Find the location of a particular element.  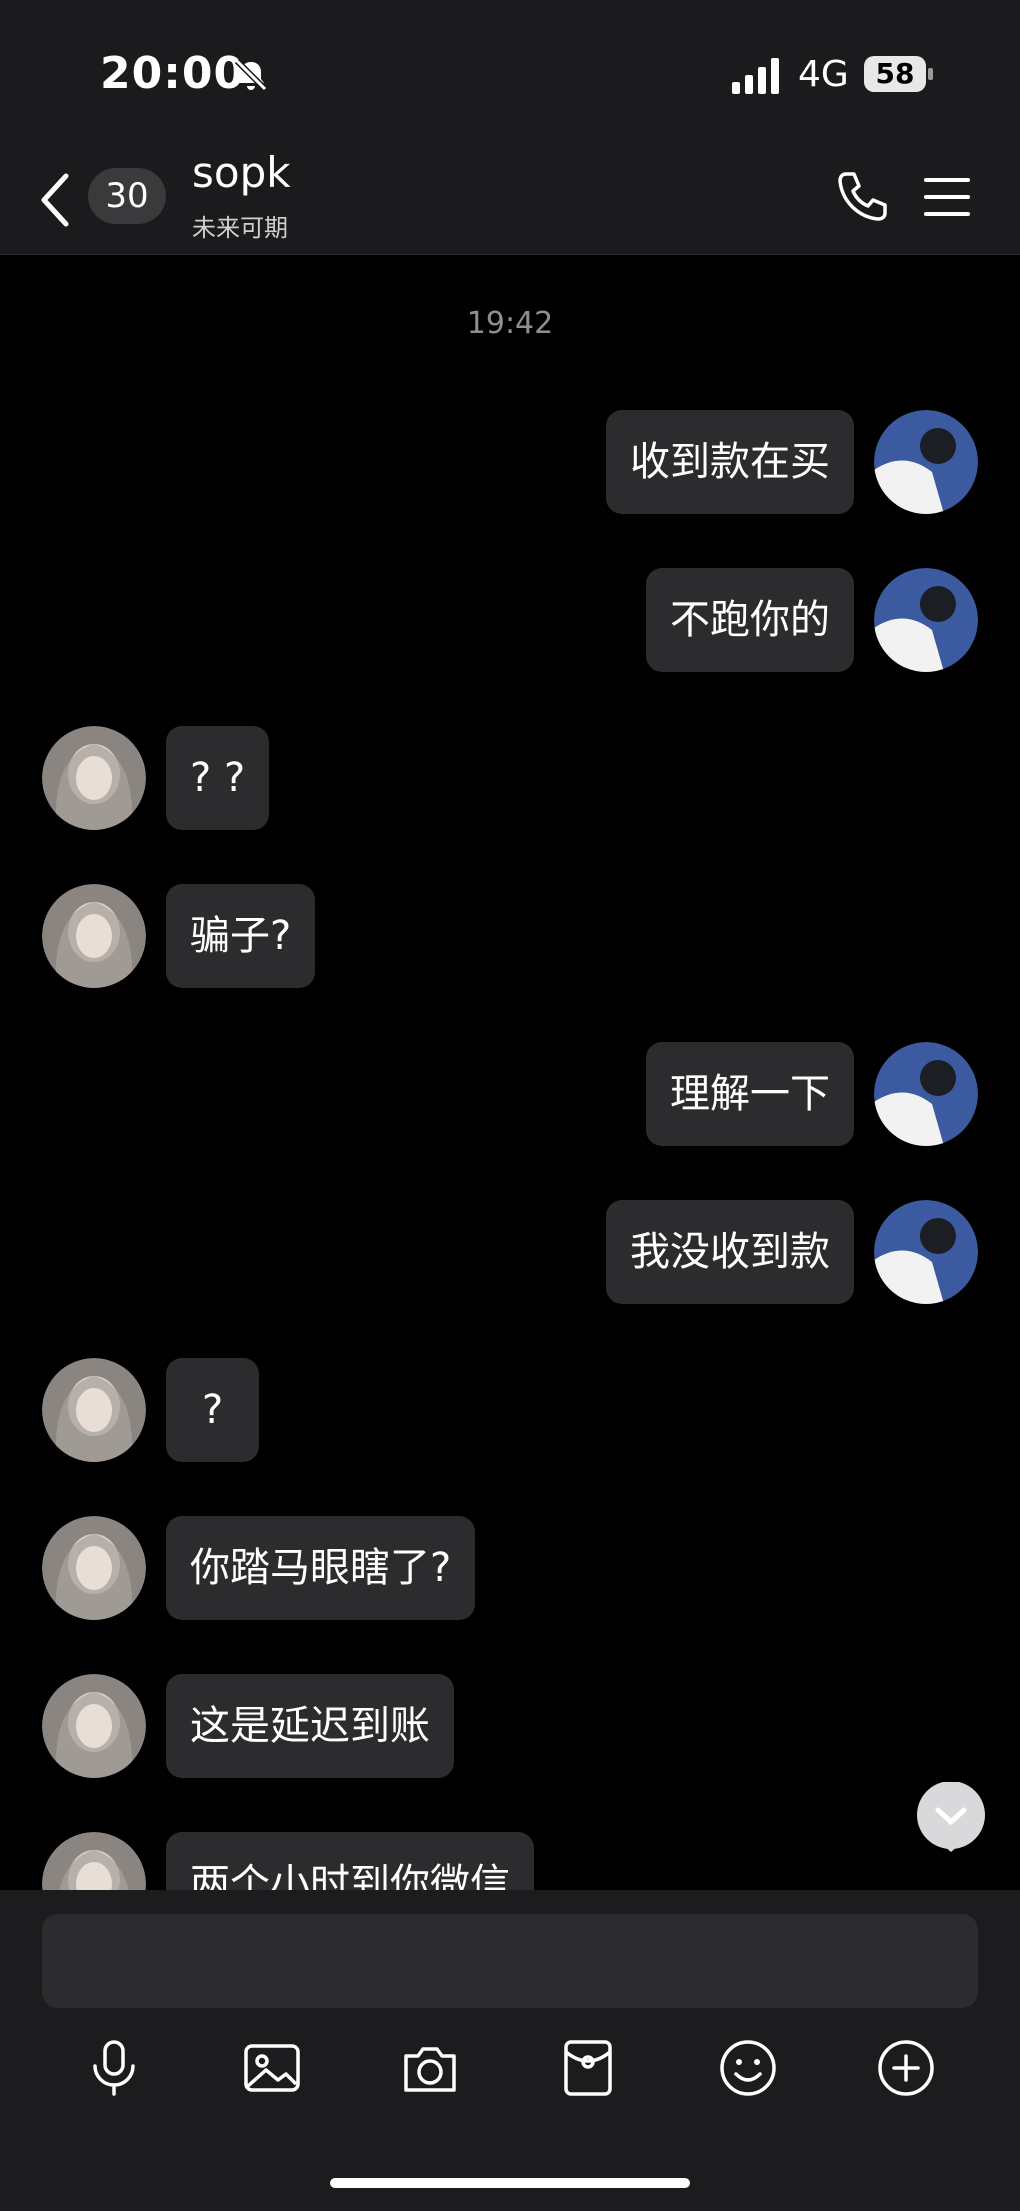

message-bubble: 骗子? is located at coordinates (241, 936).